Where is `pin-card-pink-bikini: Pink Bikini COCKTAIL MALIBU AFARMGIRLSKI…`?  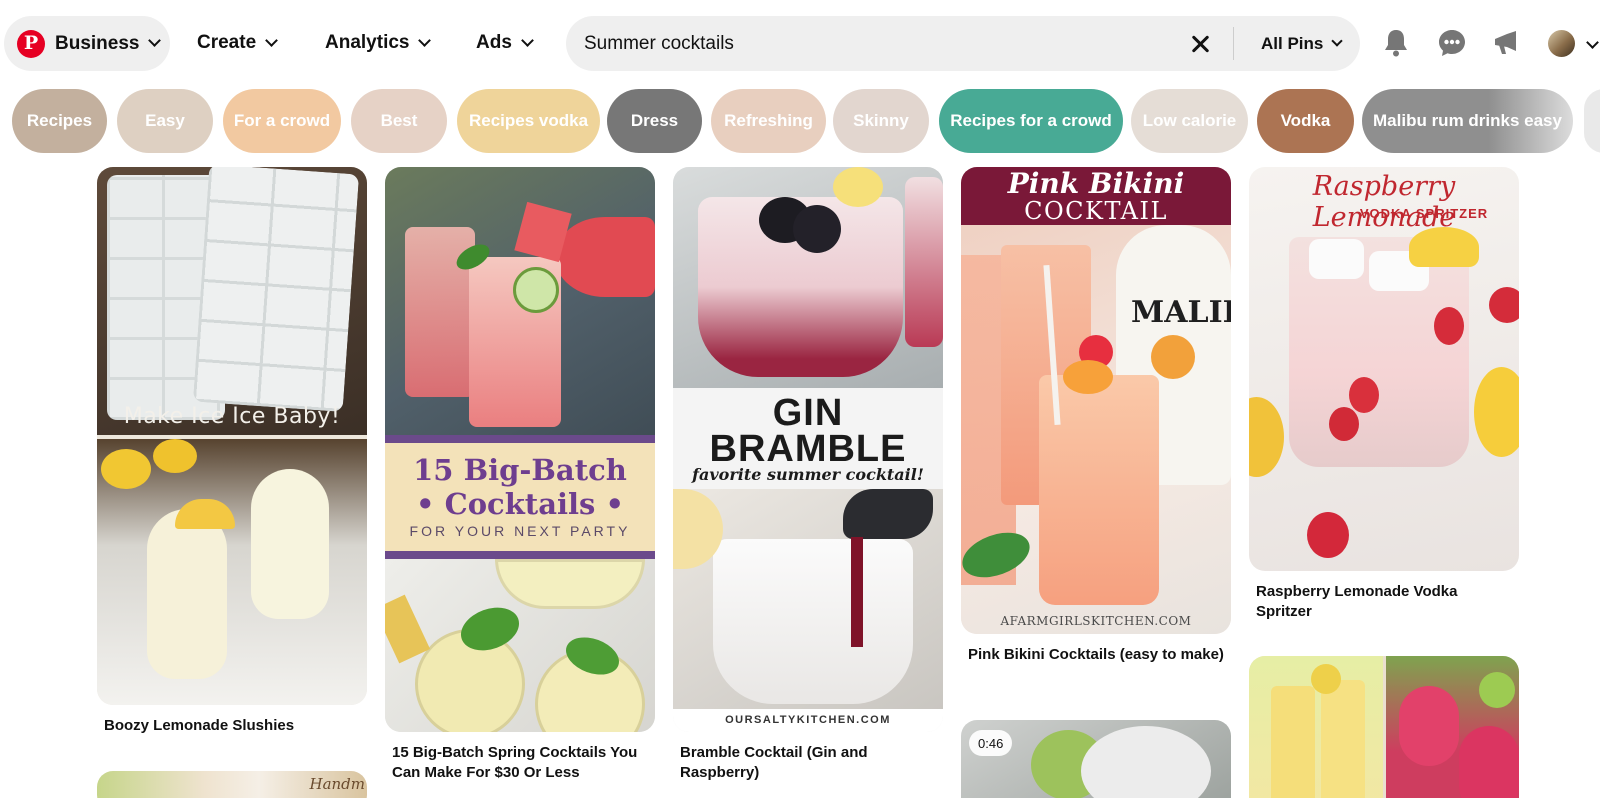
pin-card-pink-bikini: Pink Bikini COCKTAIL MALIBU AFARMGIRLSKI… is located at coordinates (1096, 427).